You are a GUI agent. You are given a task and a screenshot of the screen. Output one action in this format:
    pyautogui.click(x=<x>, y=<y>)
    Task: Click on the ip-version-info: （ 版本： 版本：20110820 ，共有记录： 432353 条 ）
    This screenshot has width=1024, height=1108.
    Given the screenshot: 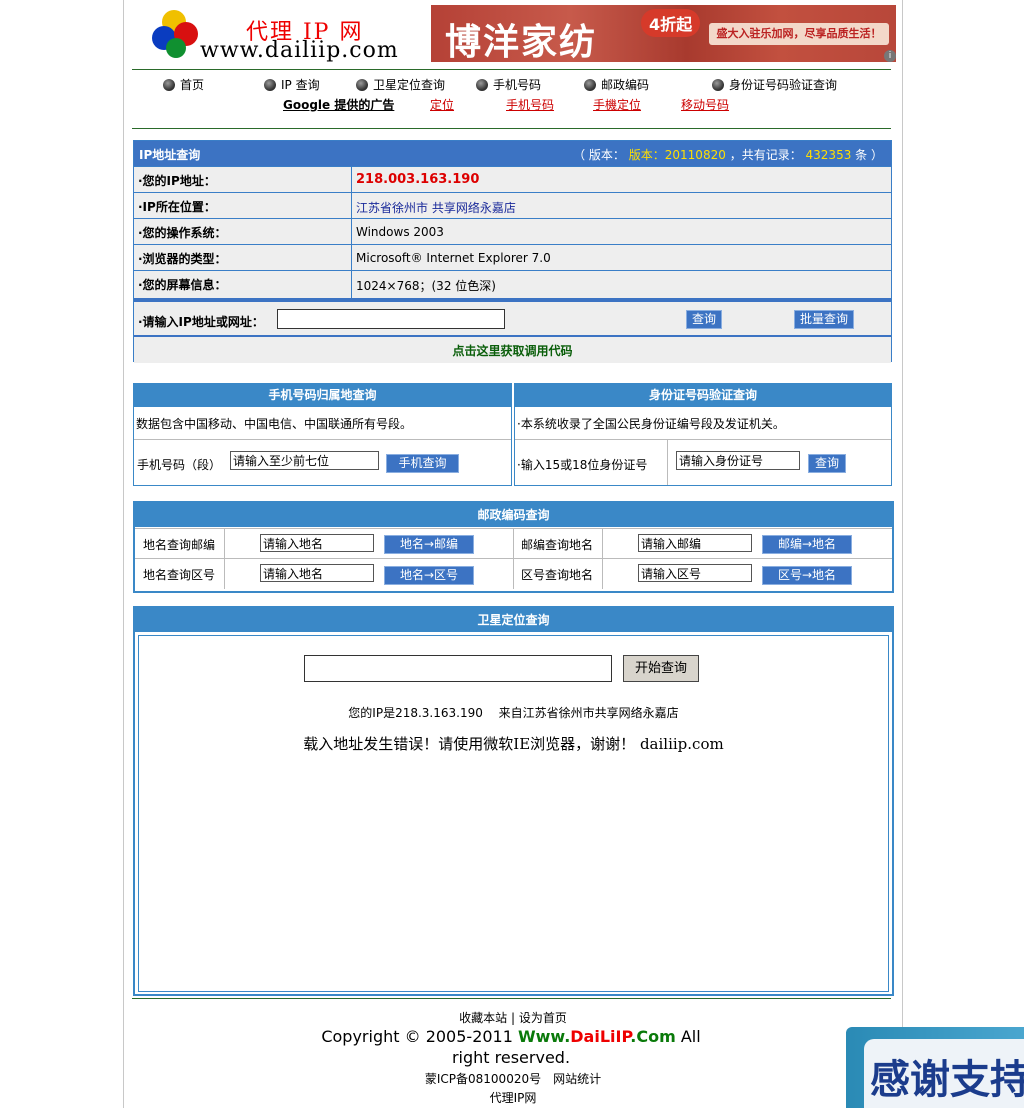 What is the action you would take?
    pyautogui.click(x=728, y=155)
    